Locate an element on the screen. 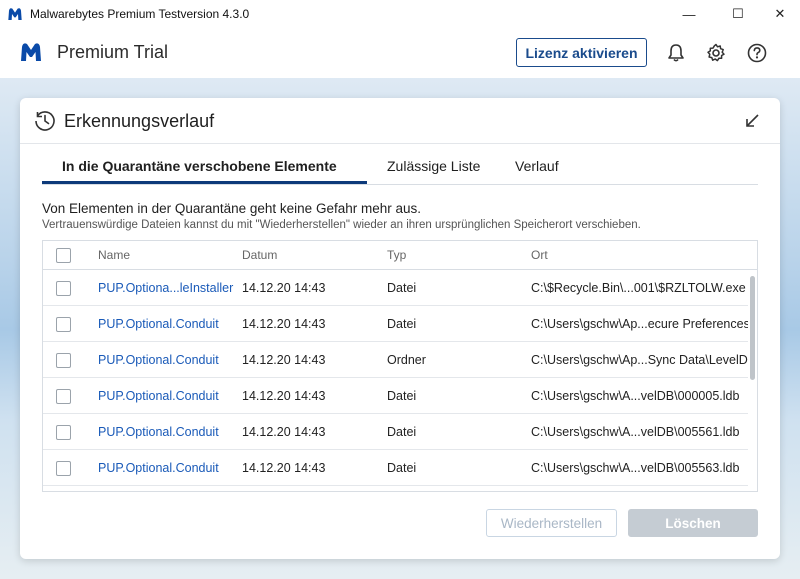  row-location: C:\Users\gschw\A...velDB\005563.ldb is located at coordinates (635, 468).